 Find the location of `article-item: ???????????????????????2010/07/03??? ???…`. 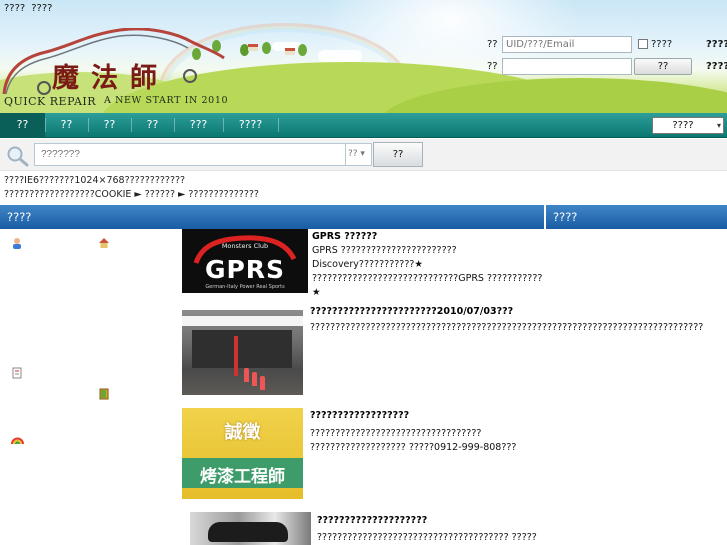

article-item: ???????????????????????2010/07/03??? ???… is located at coordinates (443, 350).